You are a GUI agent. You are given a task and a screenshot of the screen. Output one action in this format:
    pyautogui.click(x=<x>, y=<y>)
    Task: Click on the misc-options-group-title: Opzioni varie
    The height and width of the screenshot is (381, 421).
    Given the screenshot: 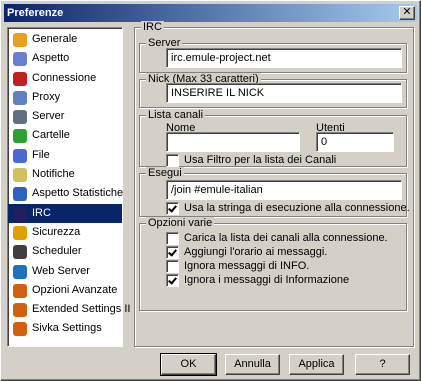 What is the action you would take?
    pyautogui.click(x=180, y=223)
    